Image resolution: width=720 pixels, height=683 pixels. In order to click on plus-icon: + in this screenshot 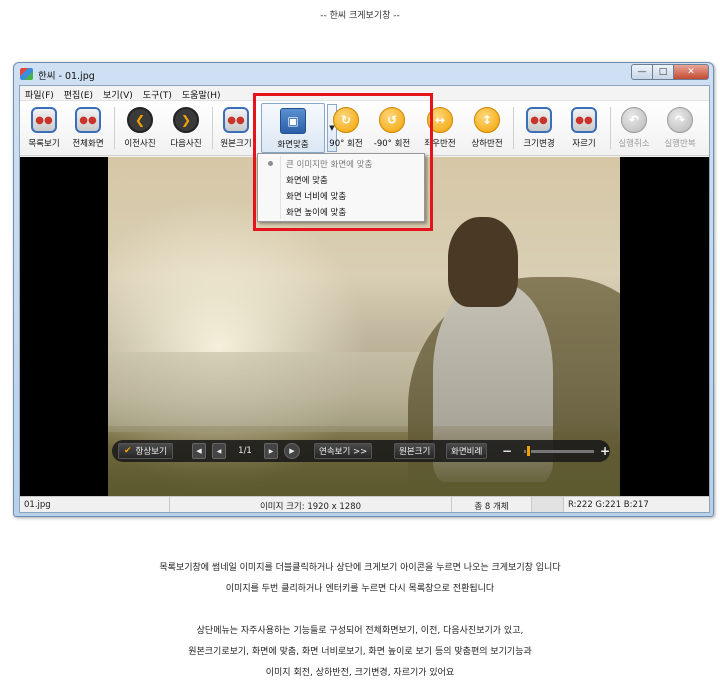, I will do `click(605, 451)`.